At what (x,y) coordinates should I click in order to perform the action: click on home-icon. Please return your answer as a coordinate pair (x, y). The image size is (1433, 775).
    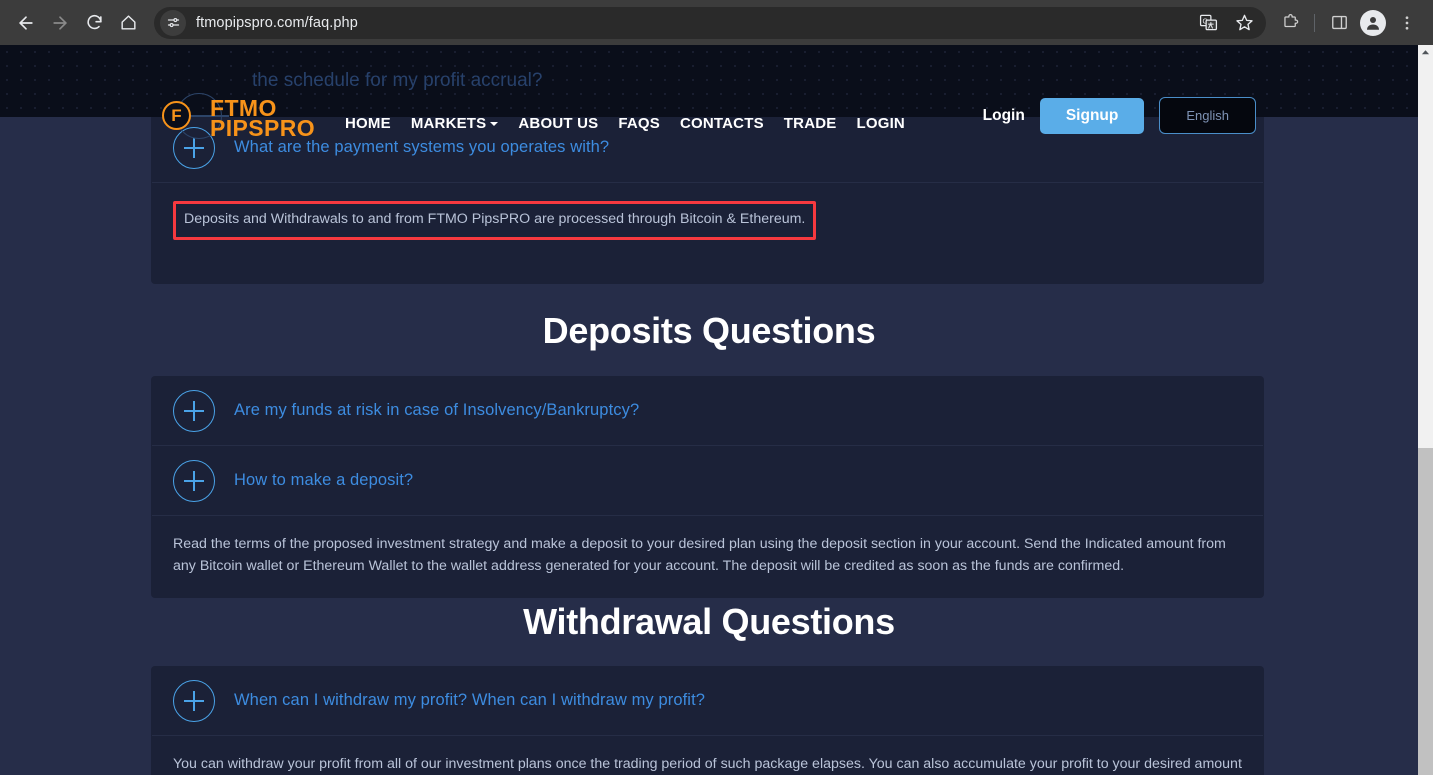
    Looking at the image, I should click on (128, 22).